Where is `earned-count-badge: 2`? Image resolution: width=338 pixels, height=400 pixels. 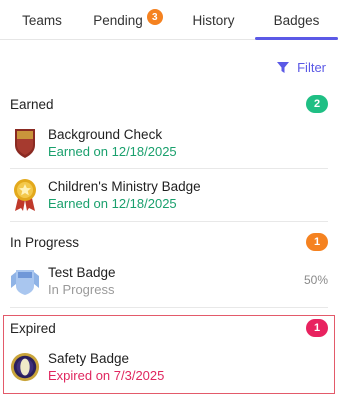
earned-count-badge: 2 is located at coordinates (317, 104).